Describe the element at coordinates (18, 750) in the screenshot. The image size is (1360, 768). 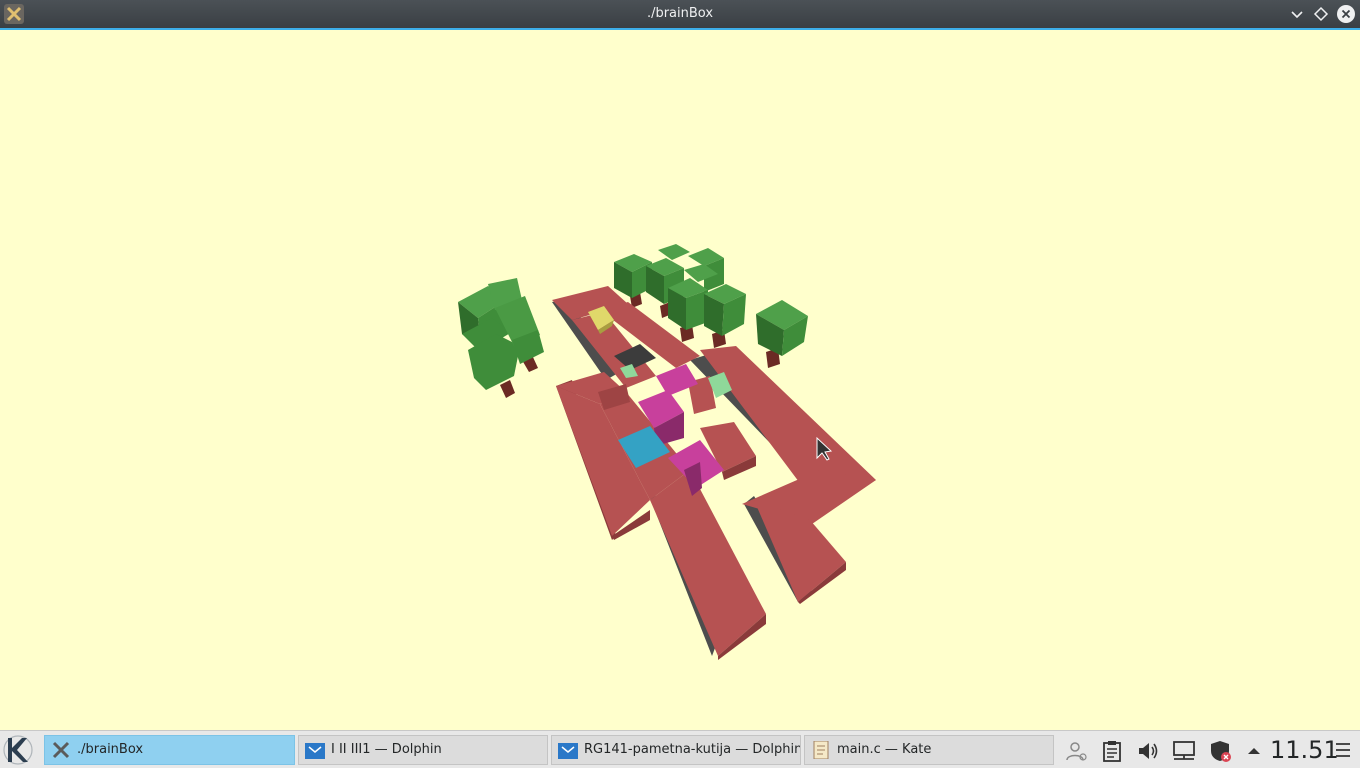
I see `kde-launcher-icon` at that location.